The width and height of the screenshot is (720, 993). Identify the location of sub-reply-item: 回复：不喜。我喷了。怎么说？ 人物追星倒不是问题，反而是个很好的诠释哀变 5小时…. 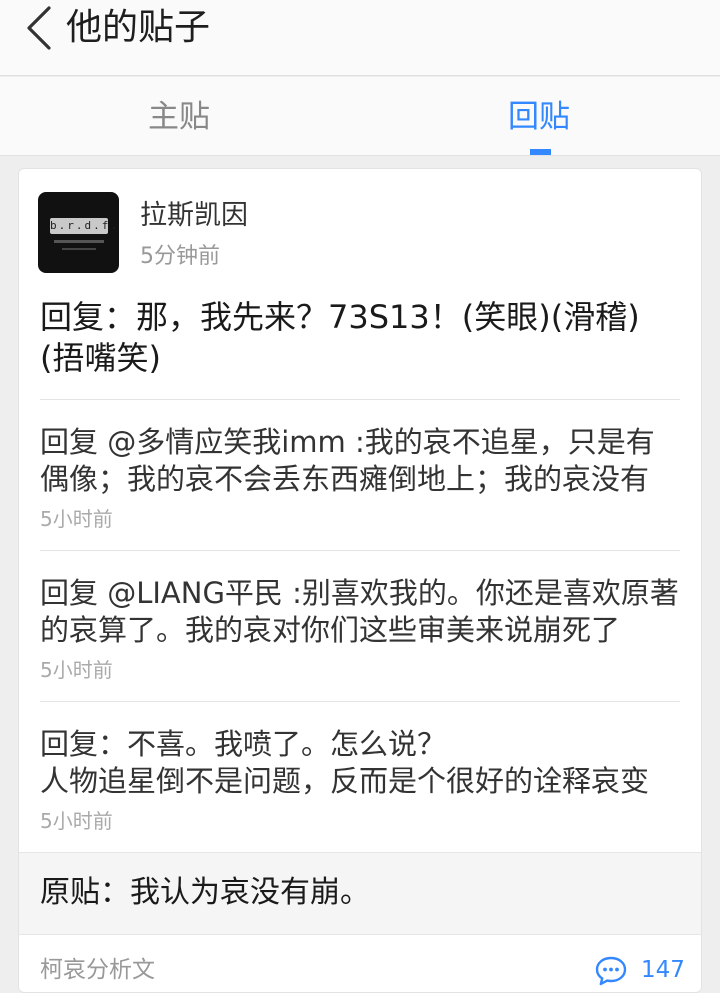
(360, 780).